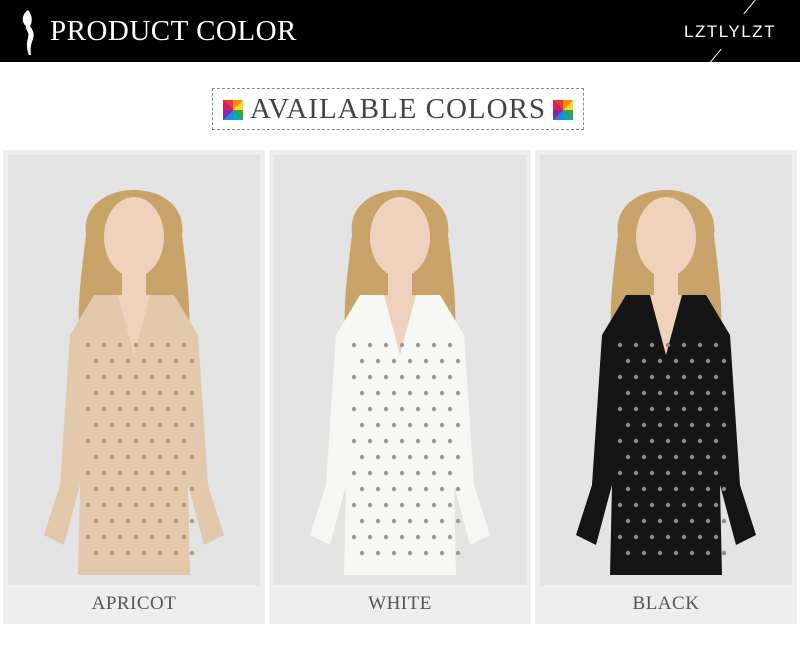 This screenshot has width=800, height=650. What do you see at coordinates (666, 603) in the screenshot?
I see `color-label: BLACK` at bounding box center [666, 603].